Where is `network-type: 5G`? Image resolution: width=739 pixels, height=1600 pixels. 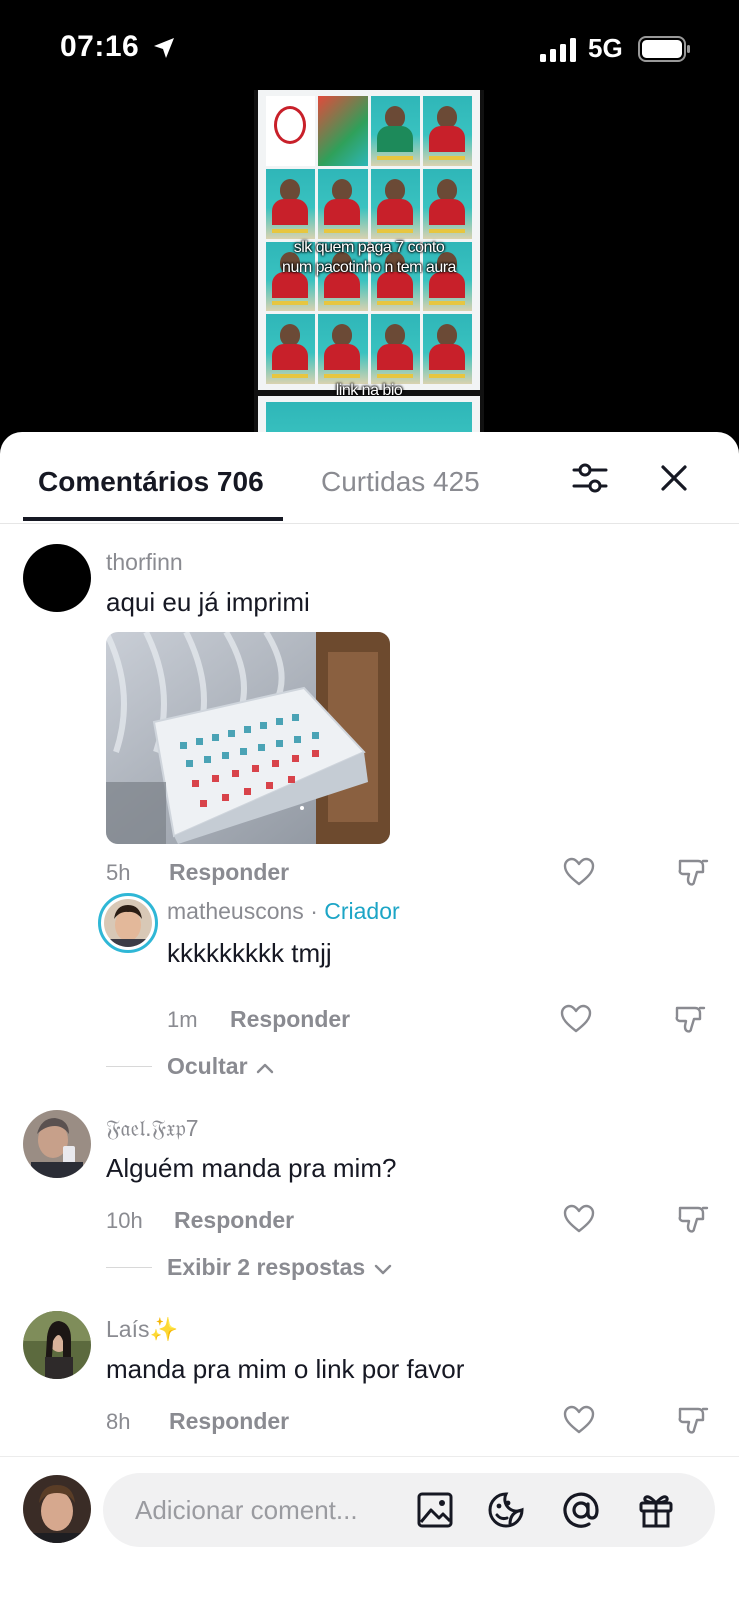 network-type: 5G is located at coordinates (605, 48).